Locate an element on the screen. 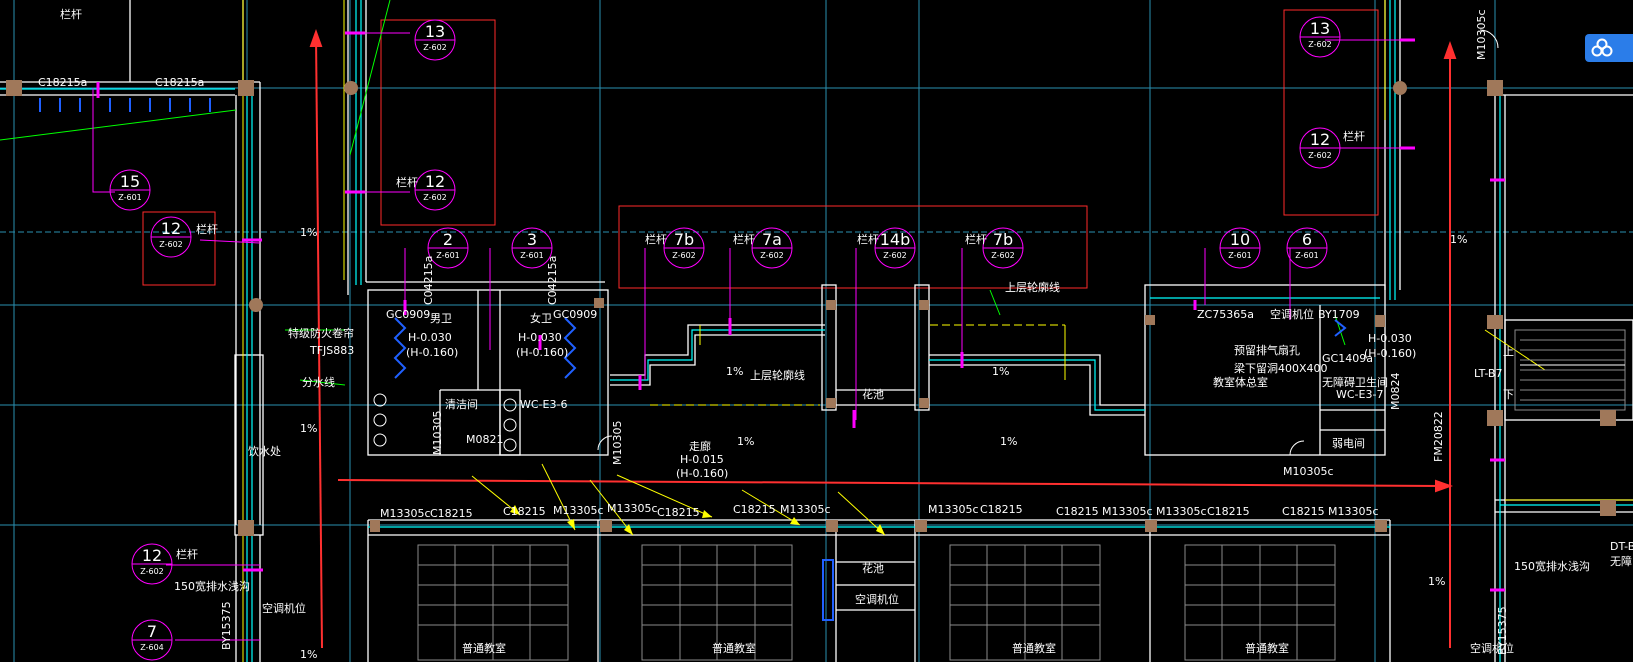  room-name: 清洁间 is located at coordinates (461, 404).